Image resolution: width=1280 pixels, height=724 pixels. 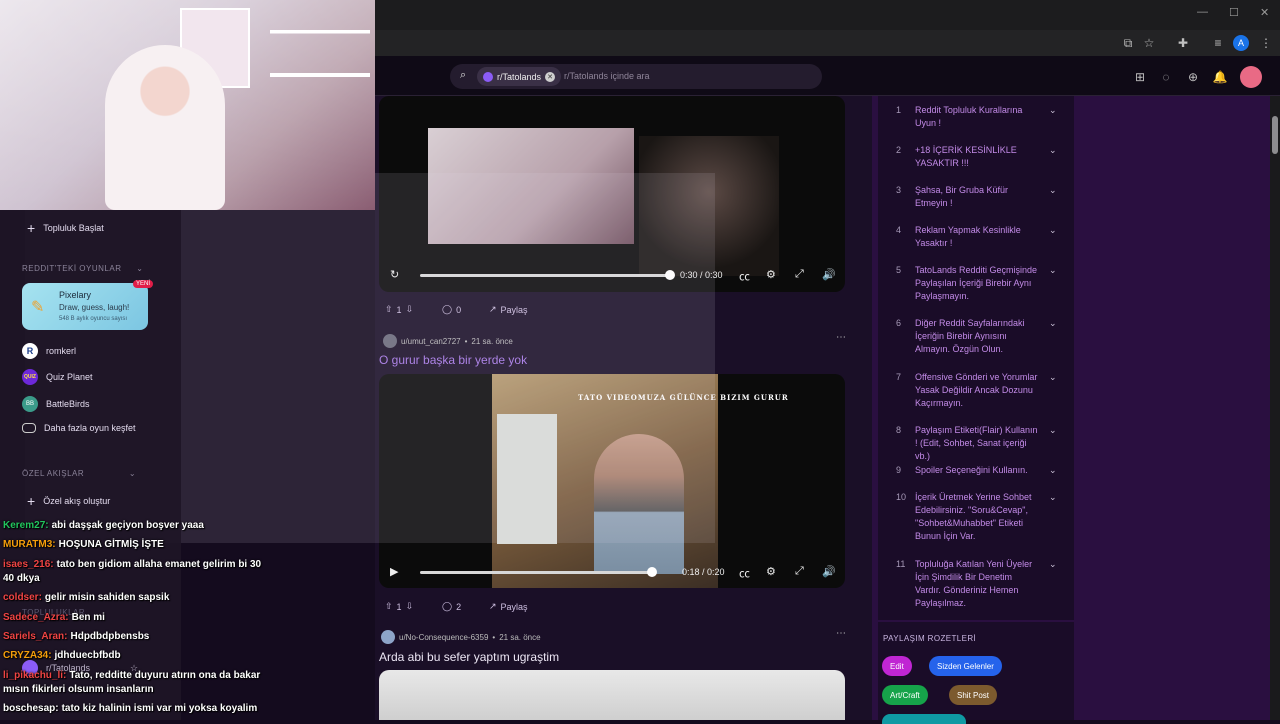 I want to click on user-avatar, so click(x=1251, y=77).